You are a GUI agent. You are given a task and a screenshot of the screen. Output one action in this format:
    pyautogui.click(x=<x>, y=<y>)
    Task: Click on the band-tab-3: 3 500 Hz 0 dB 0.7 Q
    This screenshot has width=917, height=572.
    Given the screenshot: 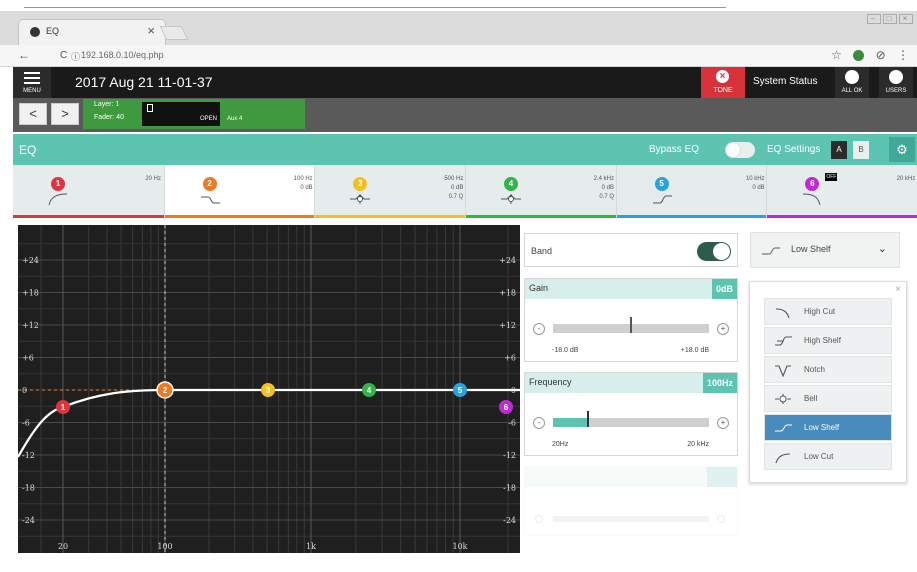 What is the action you would take?
    pyautogui.click(x=389, y=191)
    